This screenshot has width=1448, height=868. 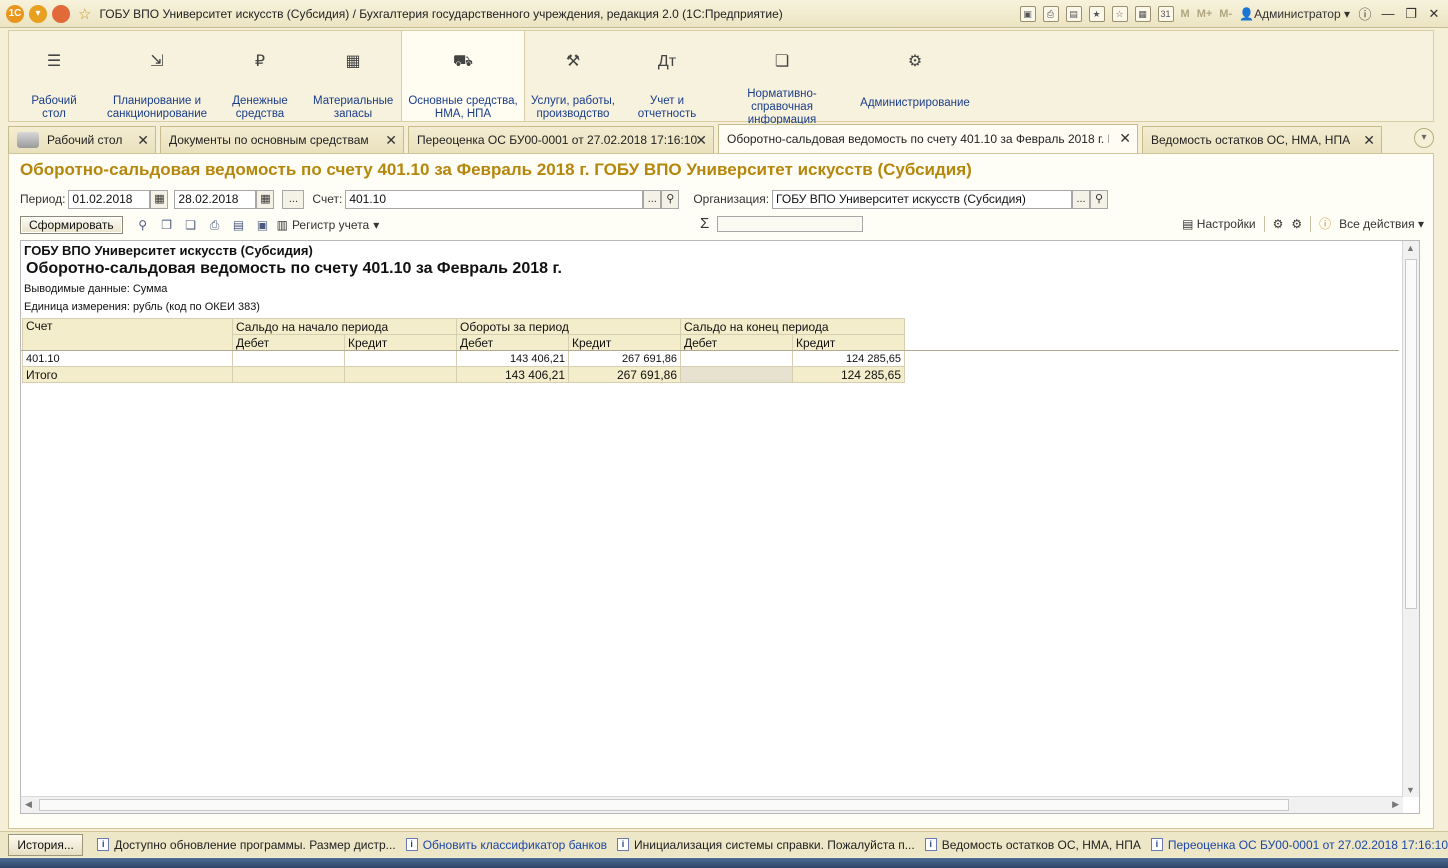 I want to click on total-close-credit: 124 285,65, so click(x=848, y=374).